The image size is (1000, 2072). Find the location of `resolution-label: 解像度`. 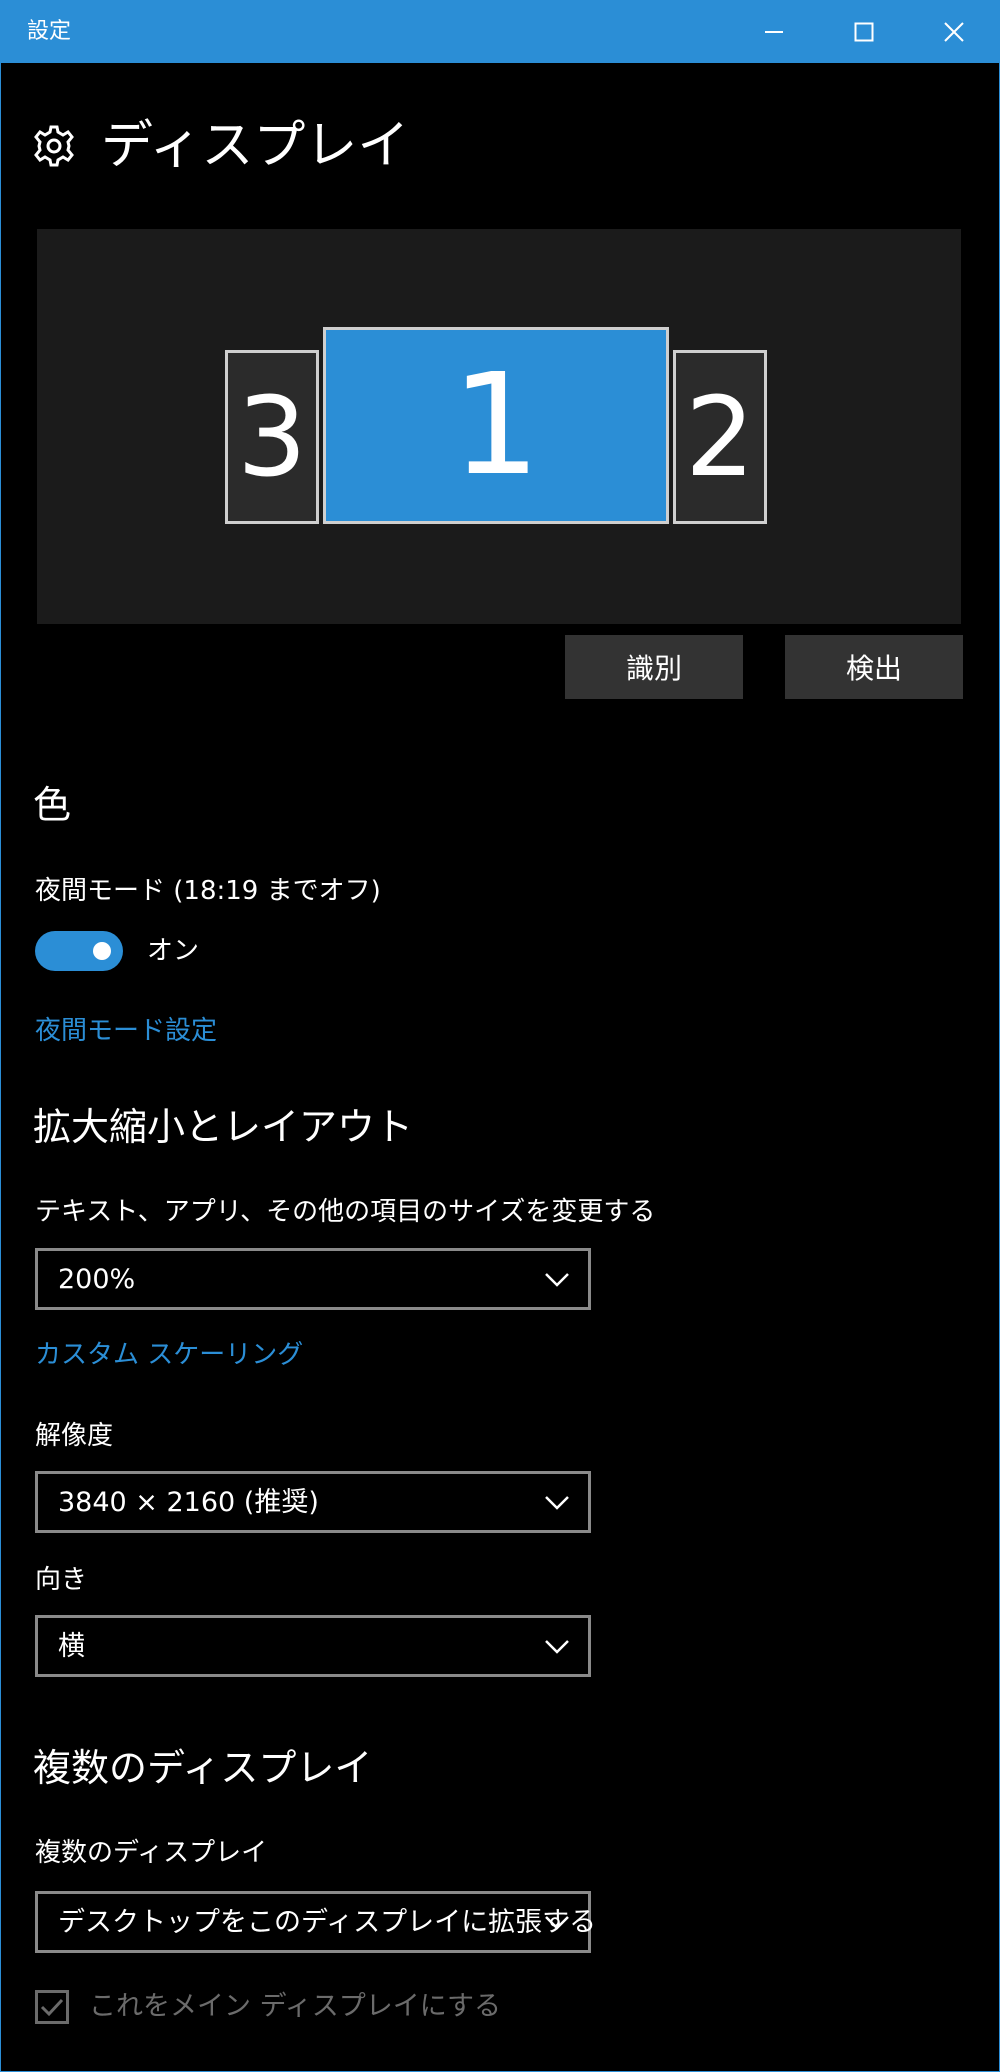

resolution-label: 解像度 is located at coordinates (74, 1436).